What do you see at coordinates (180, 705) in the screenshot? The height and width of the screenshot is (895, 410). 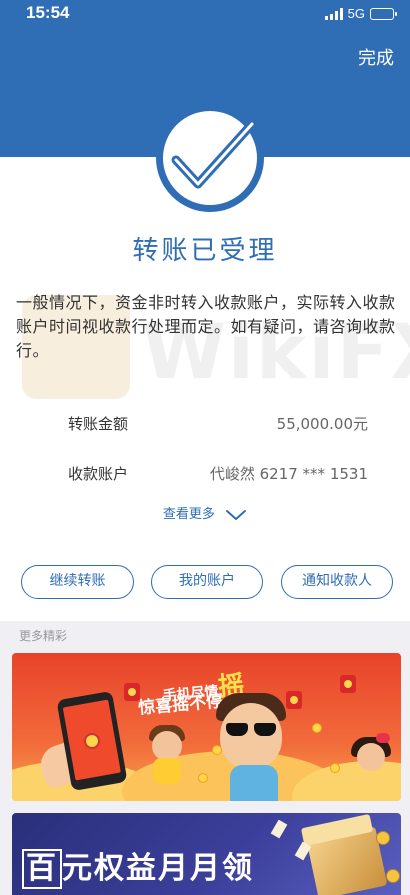 I see `banner1-subtitle: 惊喜摇不停` at bounding box center [180, 705].